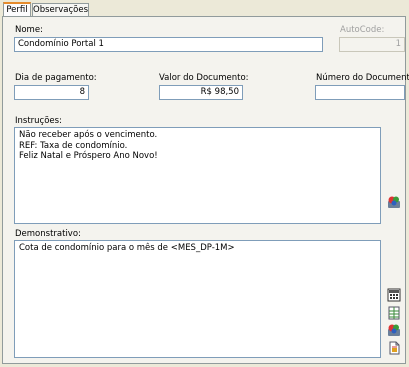 The height and width of the screenshot is (367, 409). Describe the element at coordinates (56, 78) in the screenshot. I see `dia-pagamento-label: Dia de pagamento:` at that location.